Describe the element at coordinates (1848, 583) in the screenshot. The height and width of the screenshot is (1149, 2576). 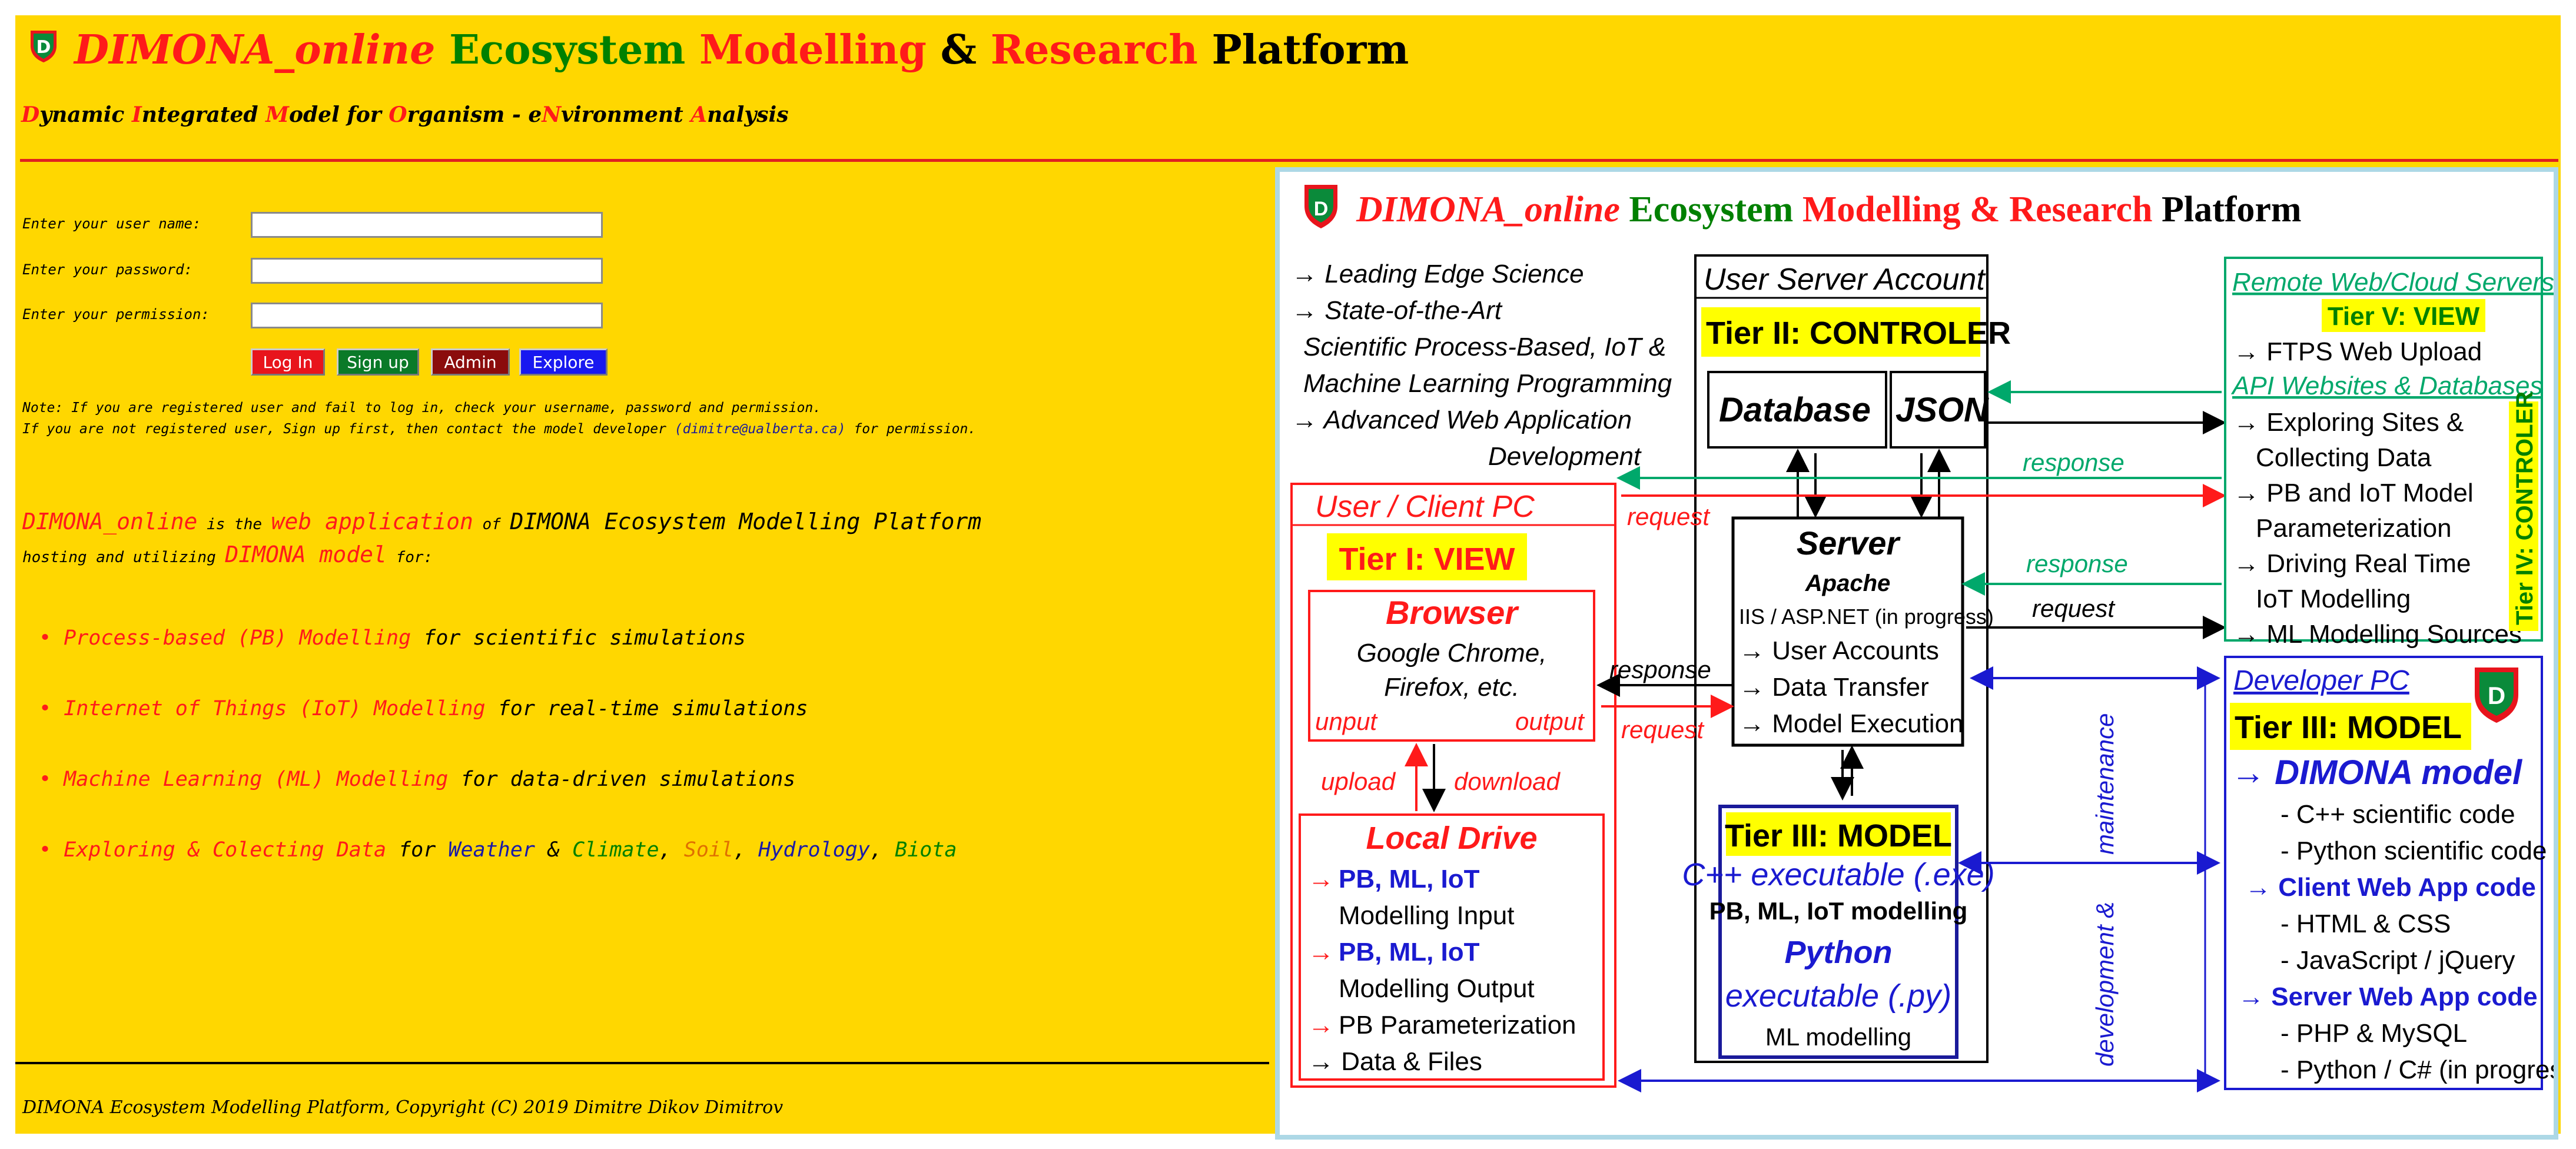
I see `apache-label: Apache` at that location.